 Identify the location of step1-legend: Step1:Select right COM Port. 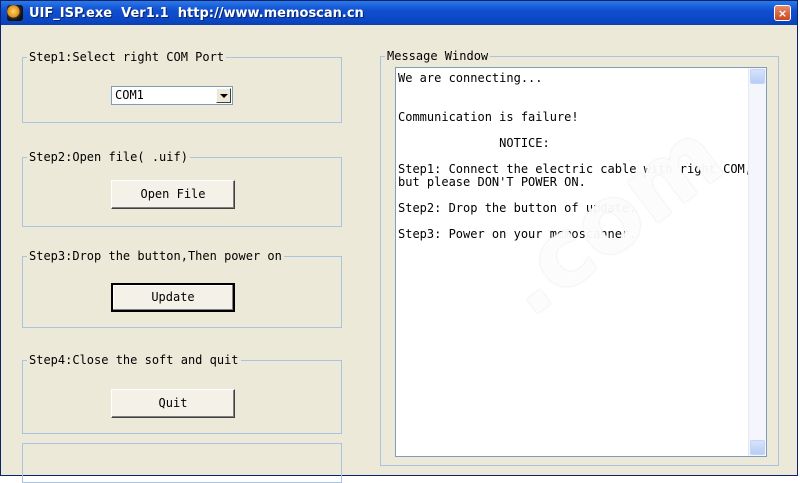
(127, 57).